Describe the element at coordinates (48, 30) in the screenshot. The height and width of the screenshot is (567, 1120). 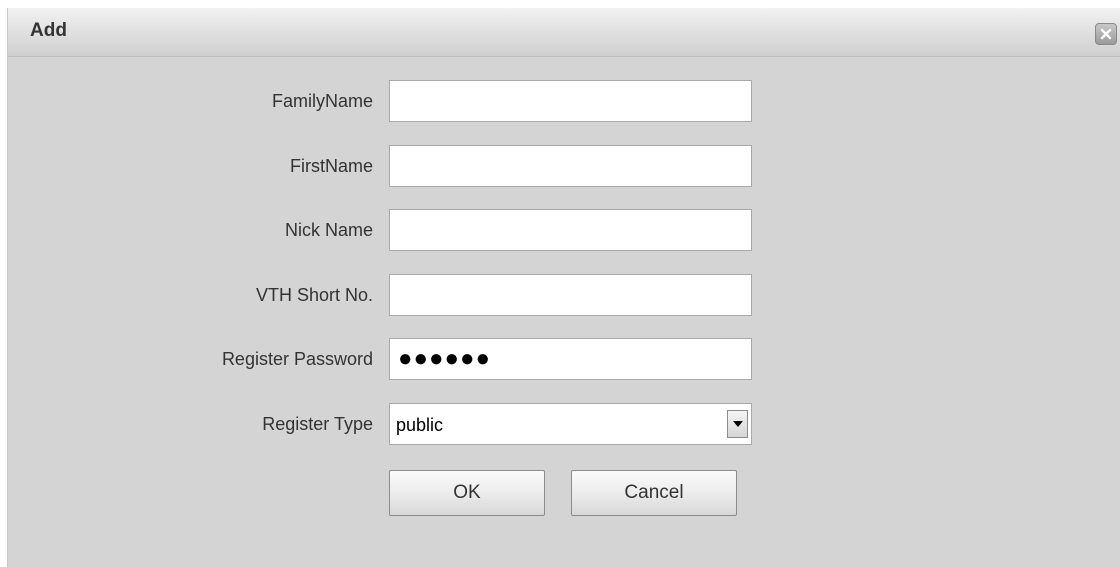
I see `dialog-title: Add` at that location.